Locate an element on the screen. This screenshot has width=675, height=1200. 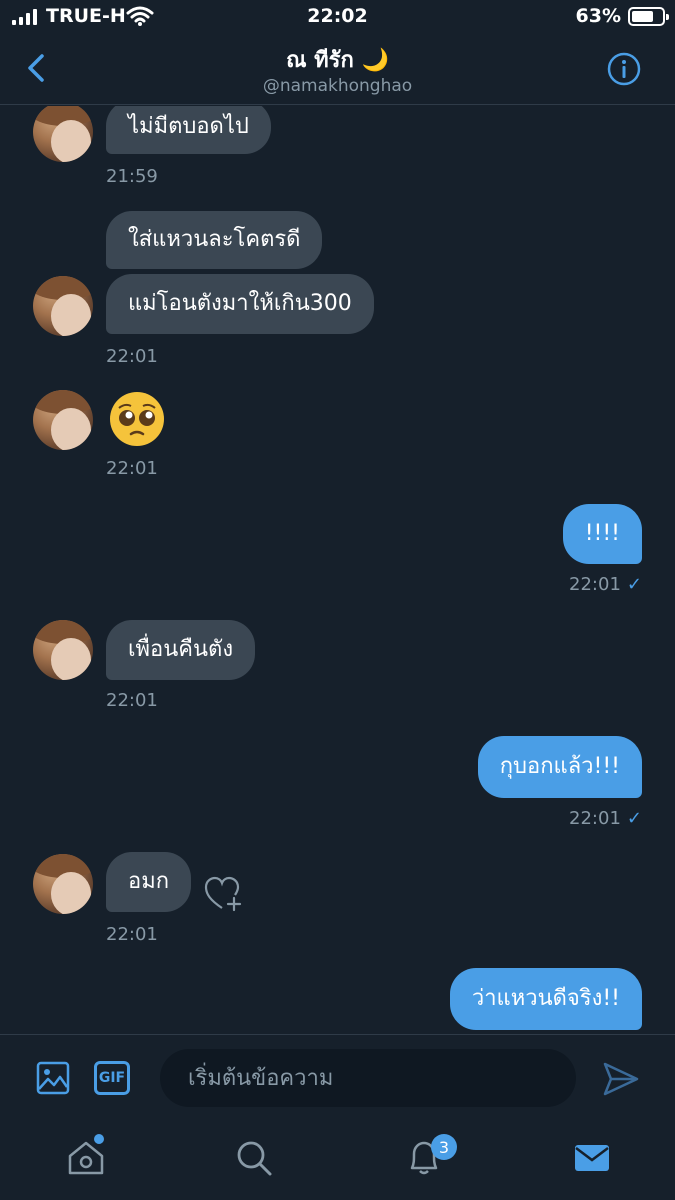
message-input is located at coordinates (368, 1078).